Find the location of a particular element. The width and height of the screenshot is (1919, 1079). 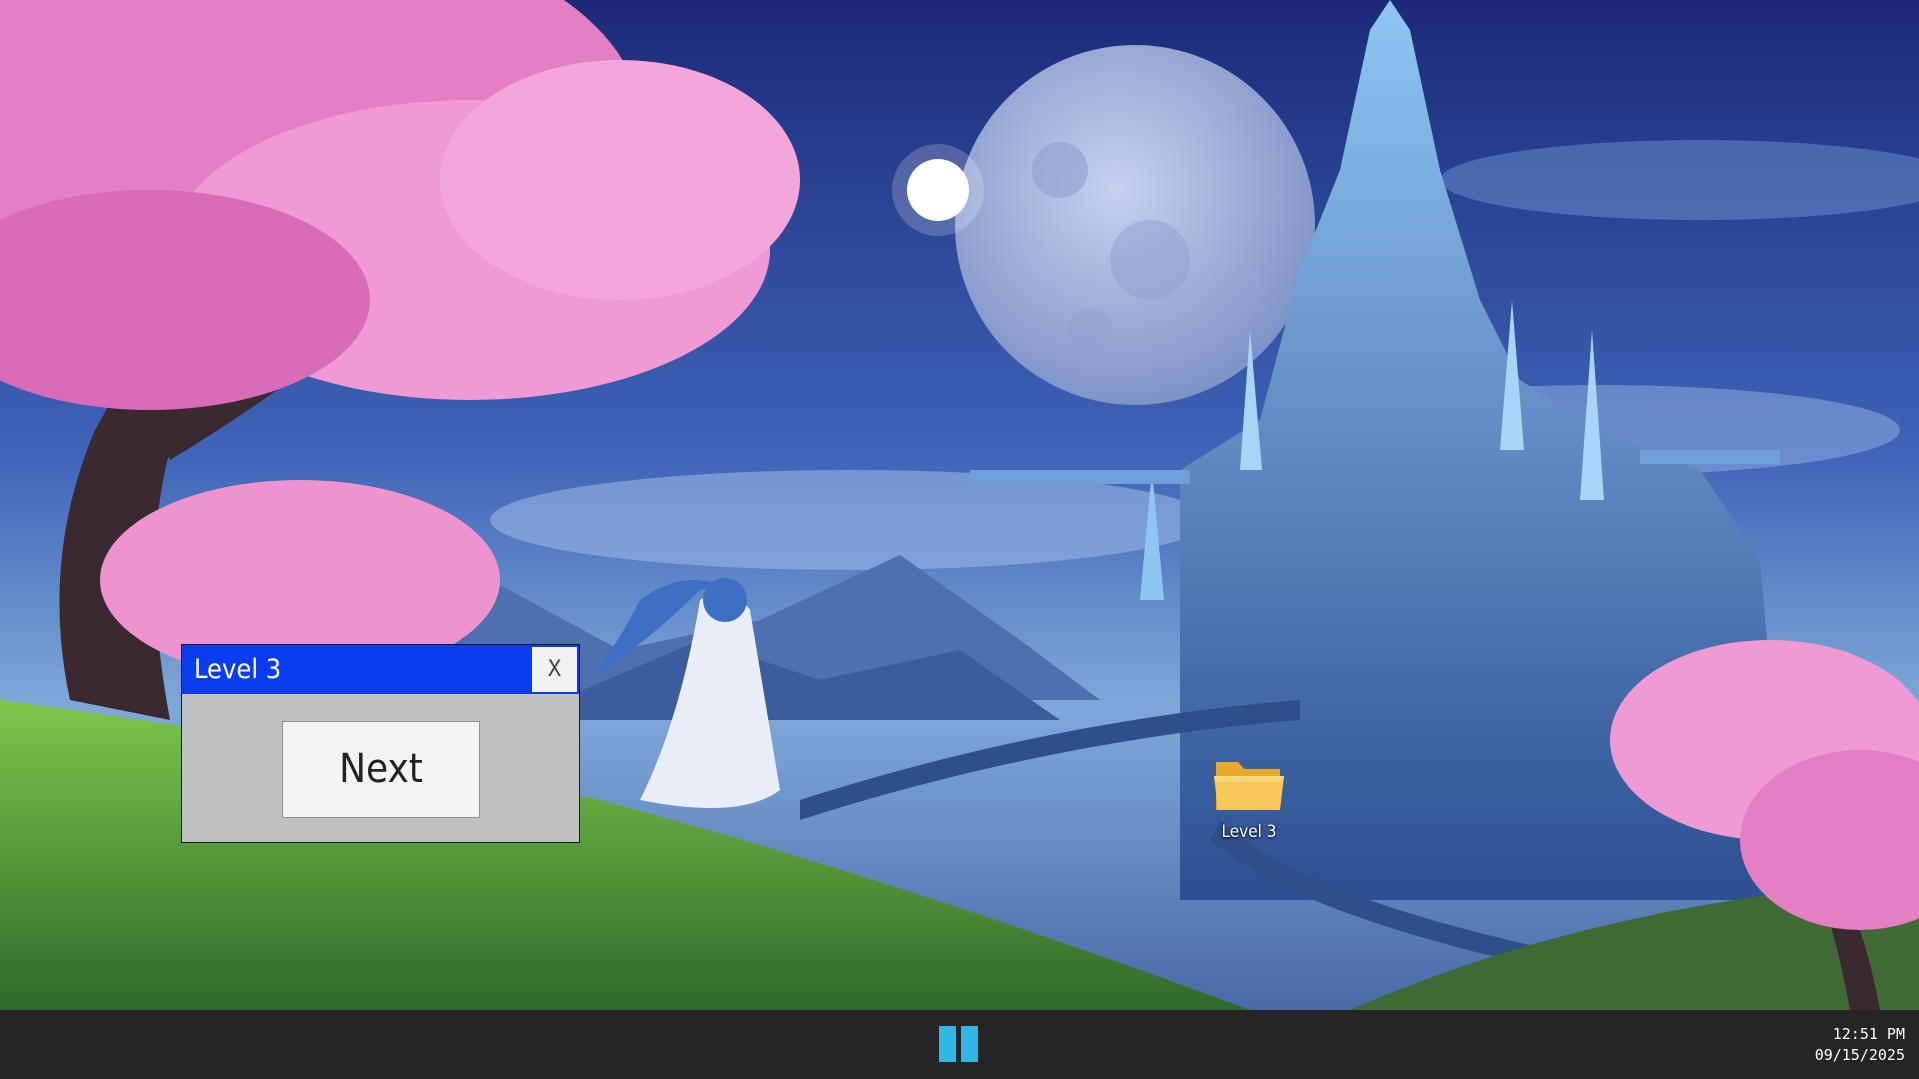

system-clock: 12:51 PM 09/15/2025 is located at coordinates (1840, 1045).